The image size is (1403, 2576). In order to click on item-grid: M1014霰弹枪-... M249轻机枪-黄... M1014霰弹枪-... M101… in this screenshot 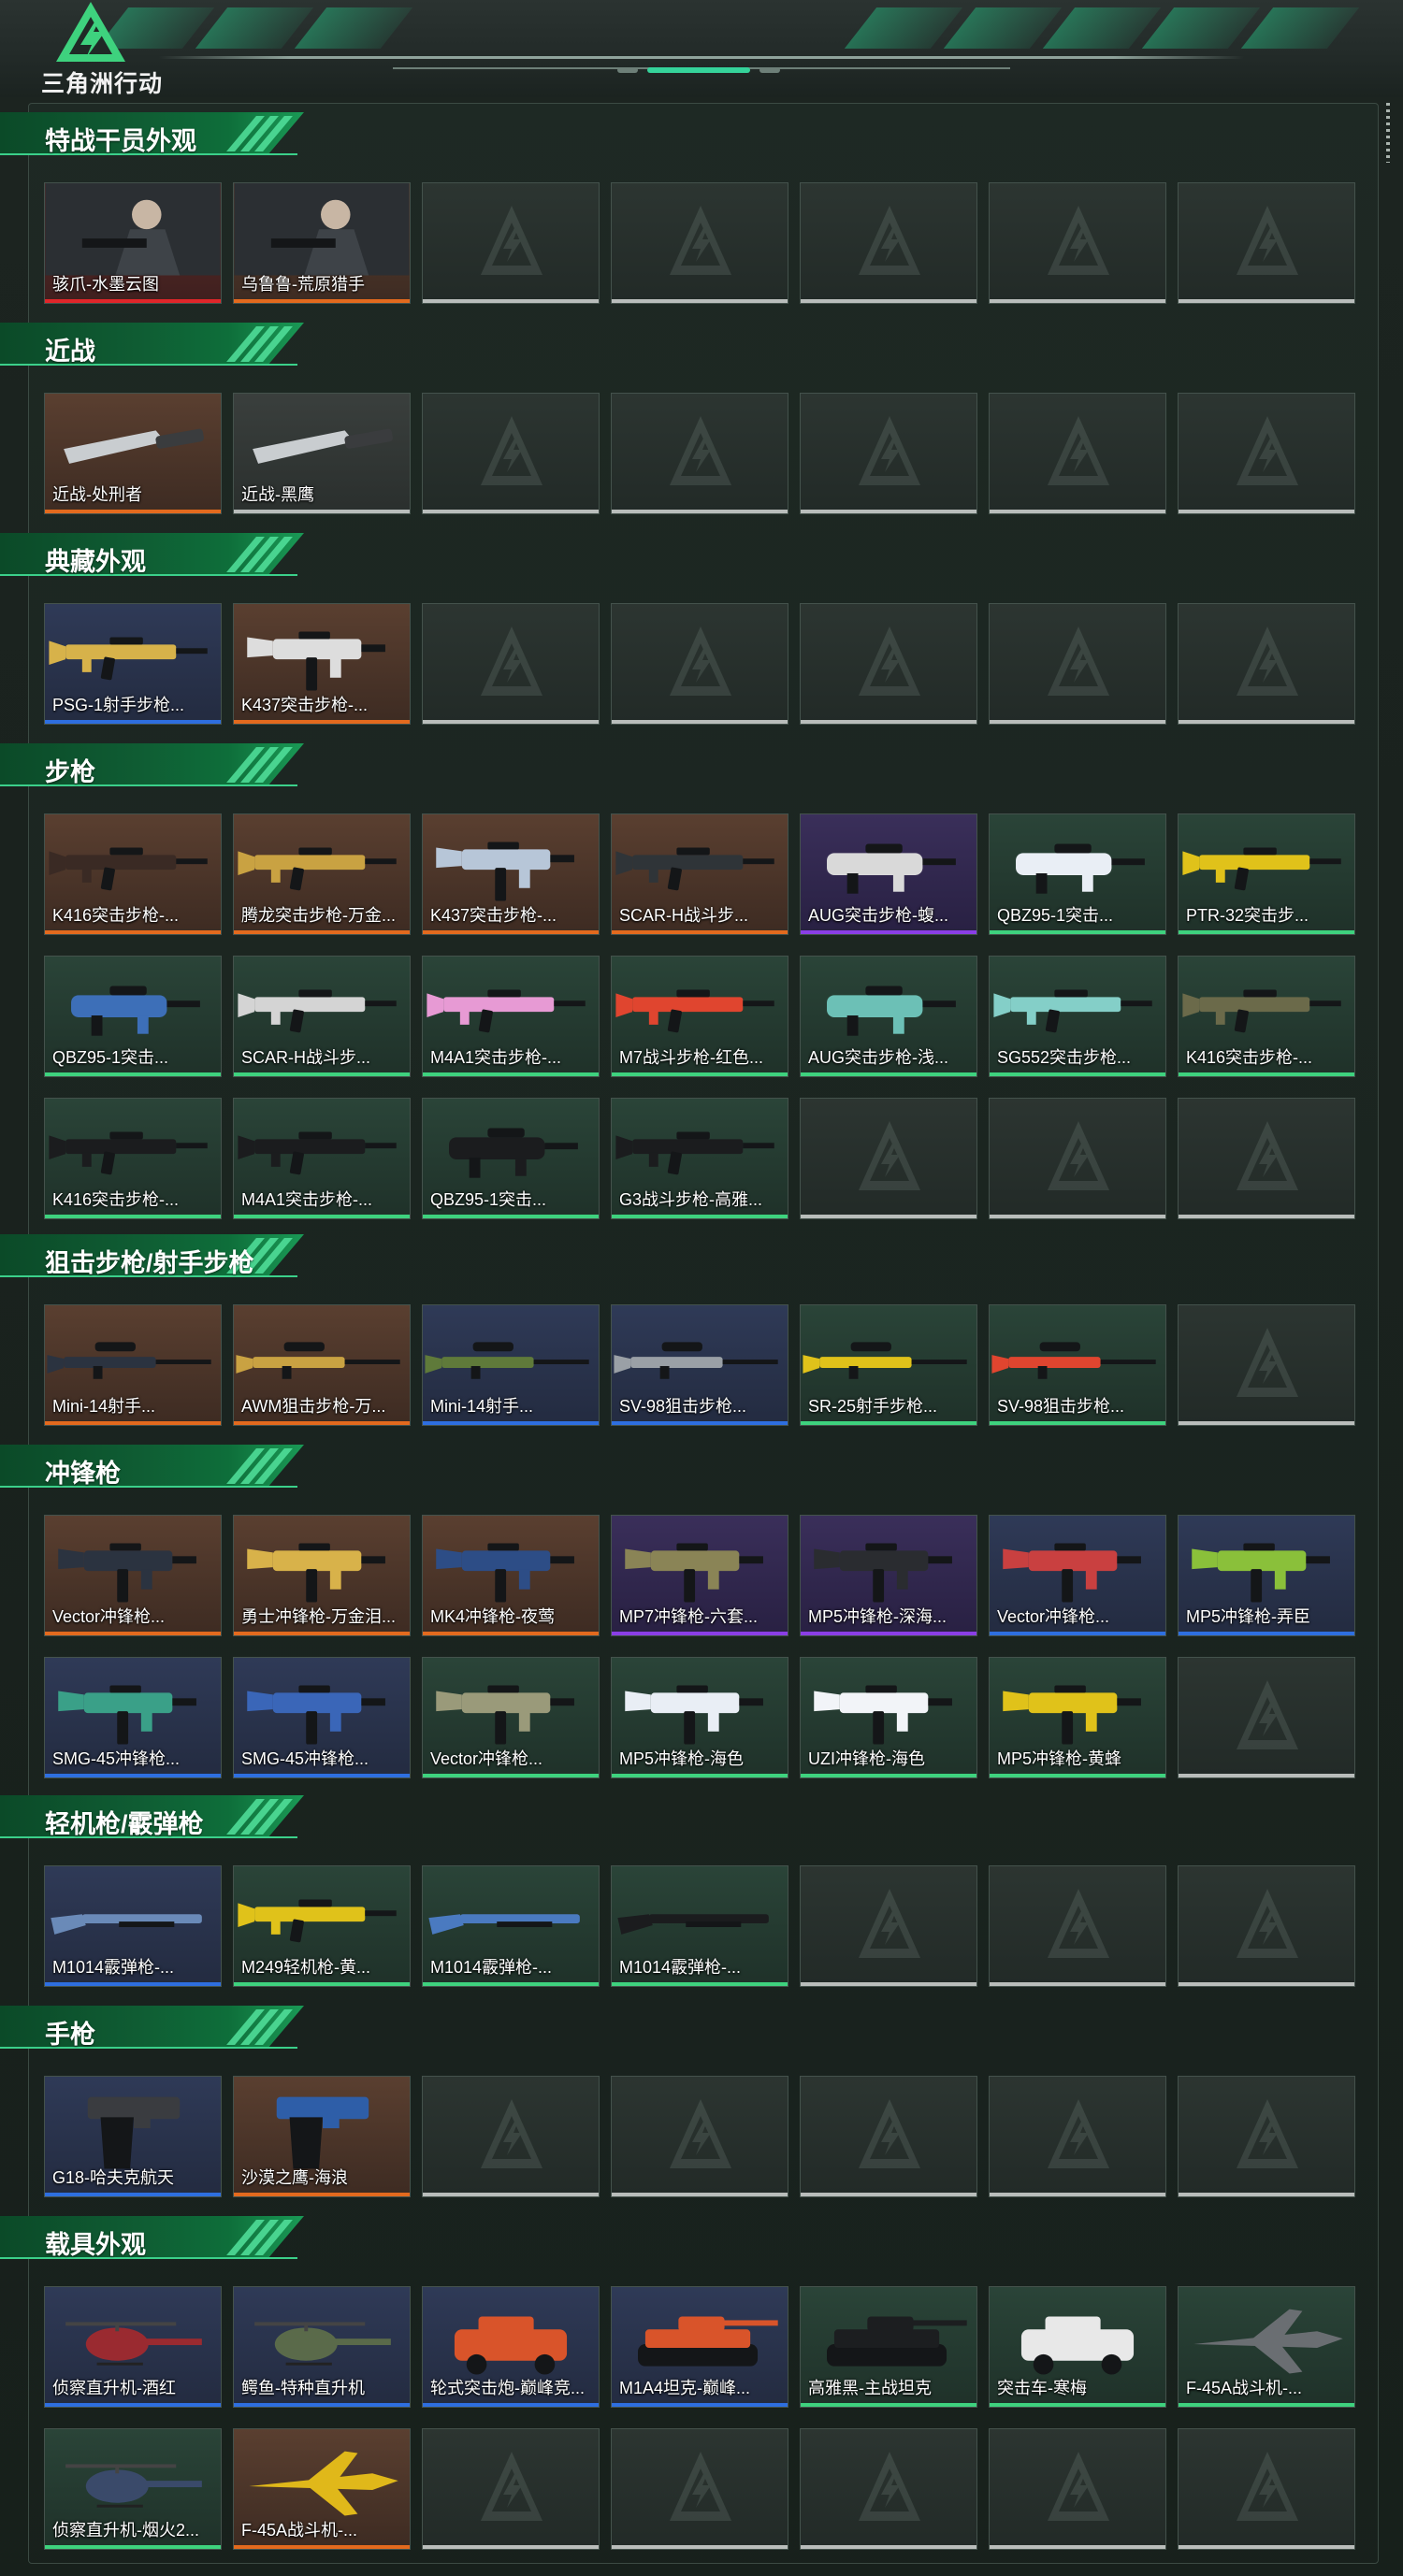, I will do `click(700, 1926)`.